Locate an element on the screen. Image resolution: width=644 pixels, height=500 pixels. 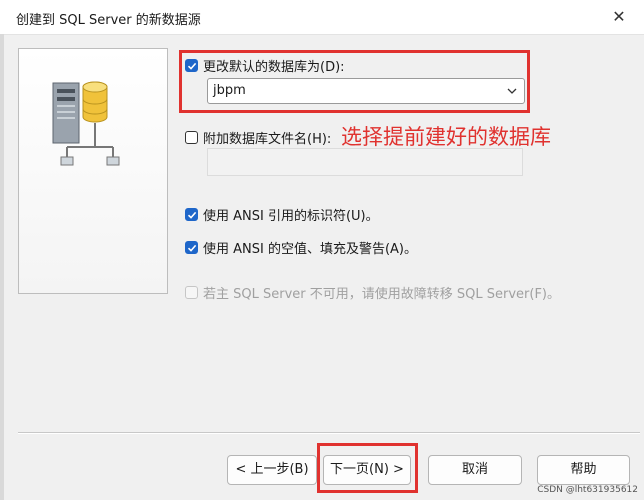
ansi-quoted-label: 使用 ANSI 引用的标识符(U)。 is located at coordinates (291, 216).